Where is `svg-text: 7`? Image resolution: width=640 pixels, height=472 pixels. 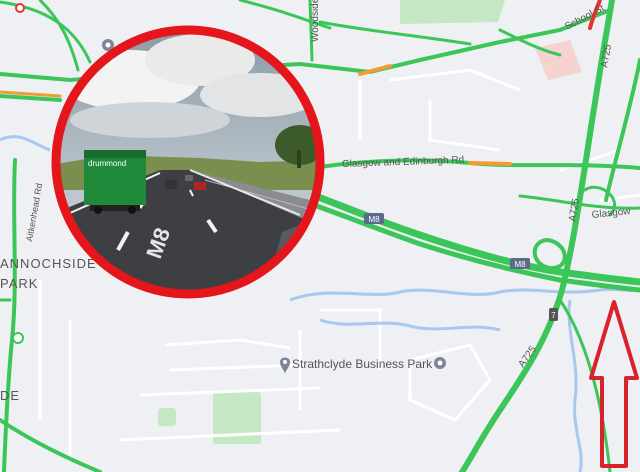 svg-text: 7 is located at coordinates (553, 315).